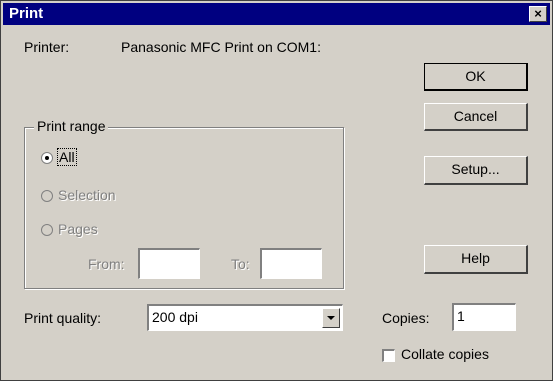 This screenshot has height=381, width=553. What do you see at coordinates (71, 126) in the screenshot?
I see `print-range-label: Print range` at bounding box center [71, 126].